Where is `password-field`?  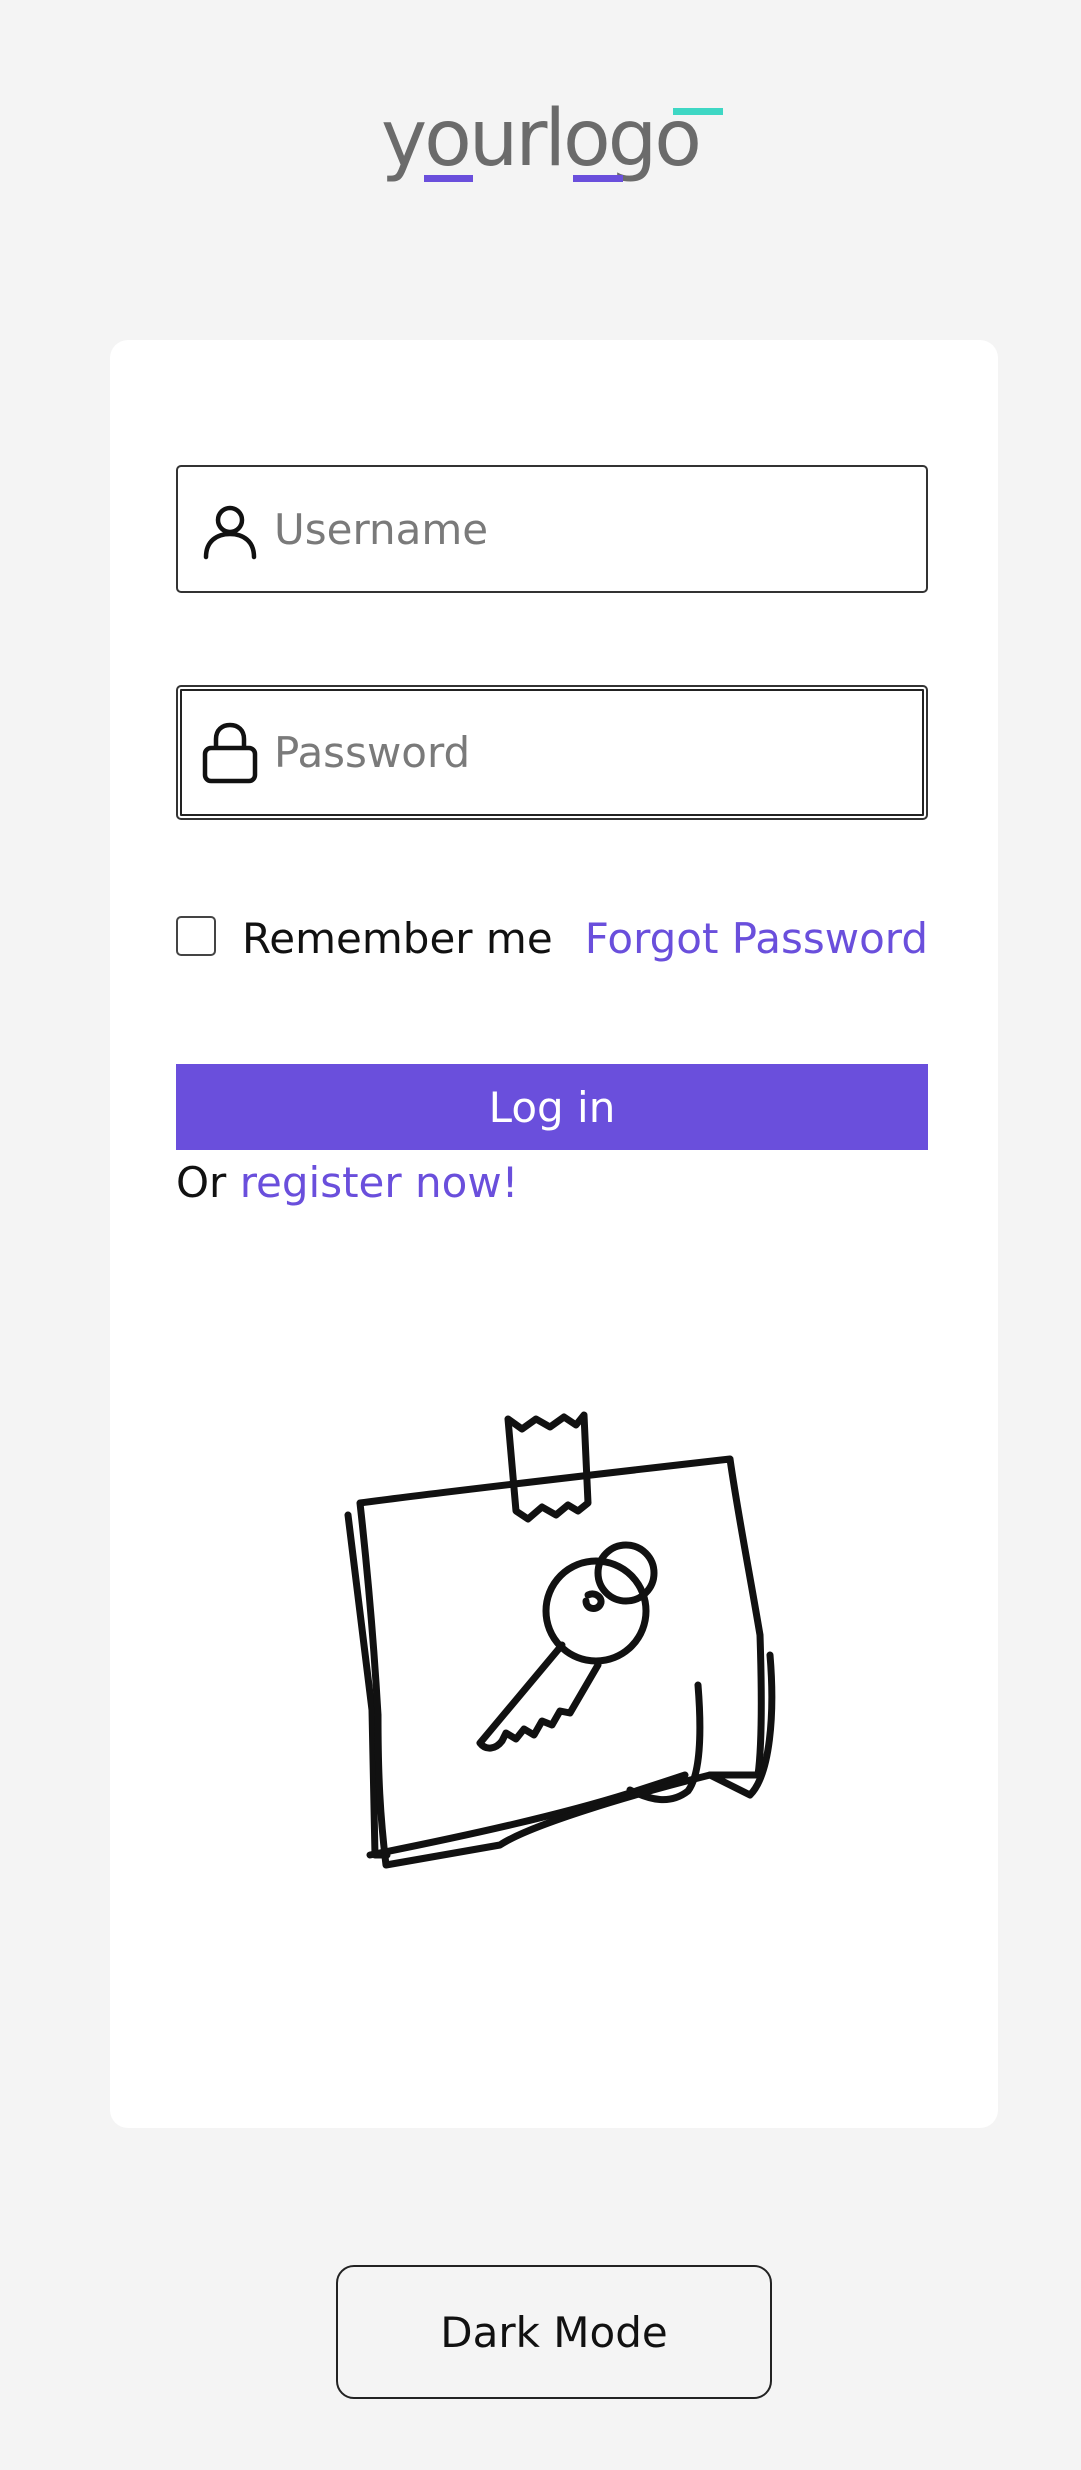 password-field is located at coordinates (552, 752).